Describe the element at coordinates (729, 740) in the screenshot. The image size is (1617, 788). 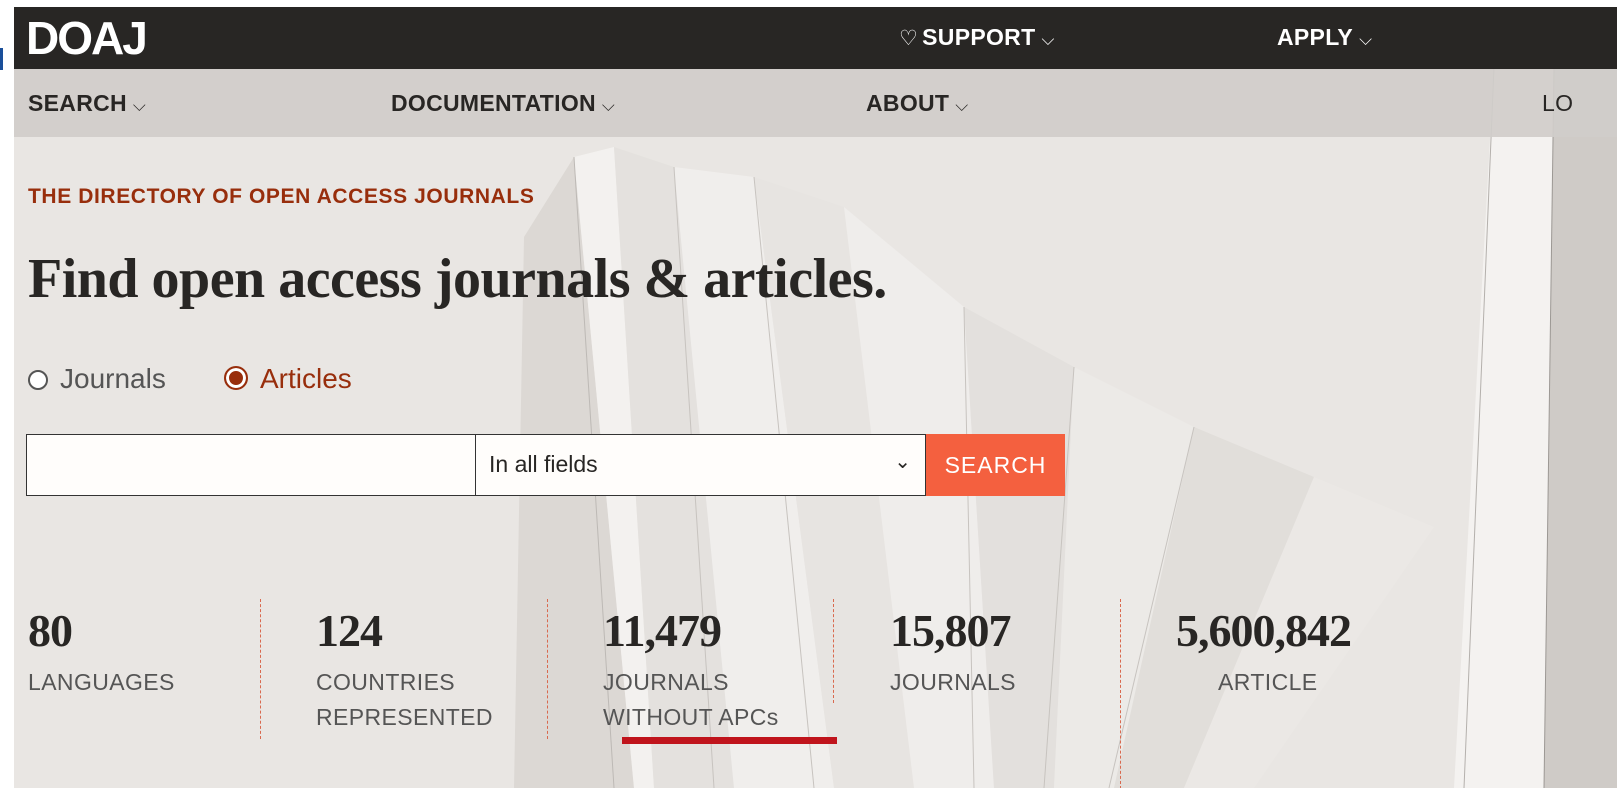
I see `annotation-underline` at that location.